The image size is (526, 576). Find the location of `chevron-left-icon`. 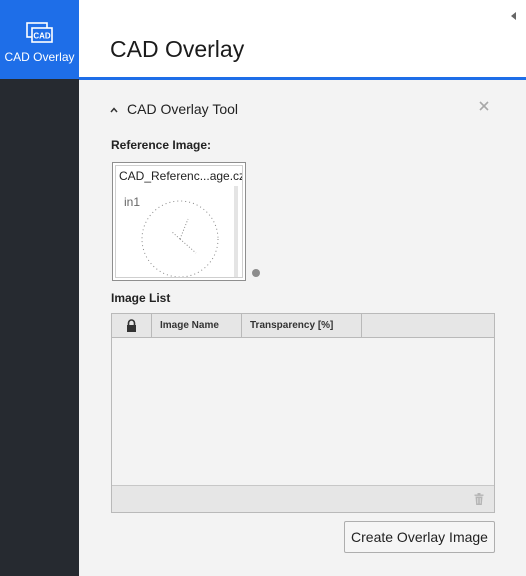

chevron-left-icon is located at coordinates (513, 16).